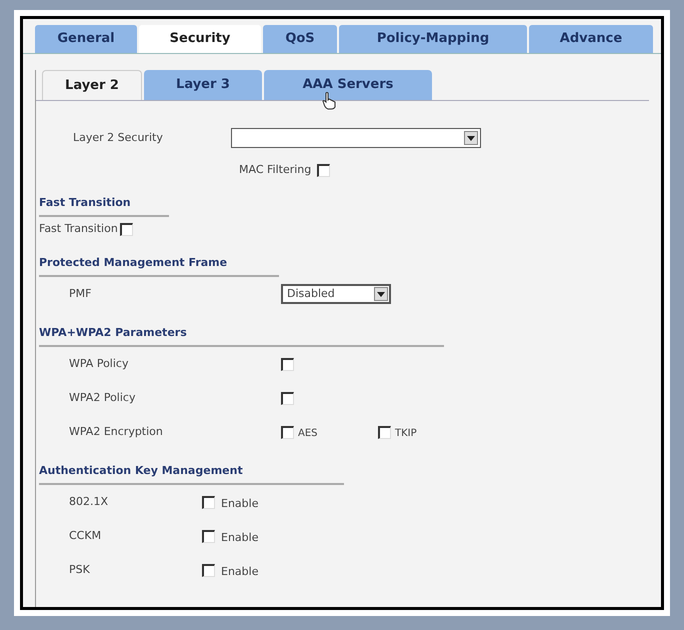  I want to click on field-label: Fast Transition, so click(78, 228).